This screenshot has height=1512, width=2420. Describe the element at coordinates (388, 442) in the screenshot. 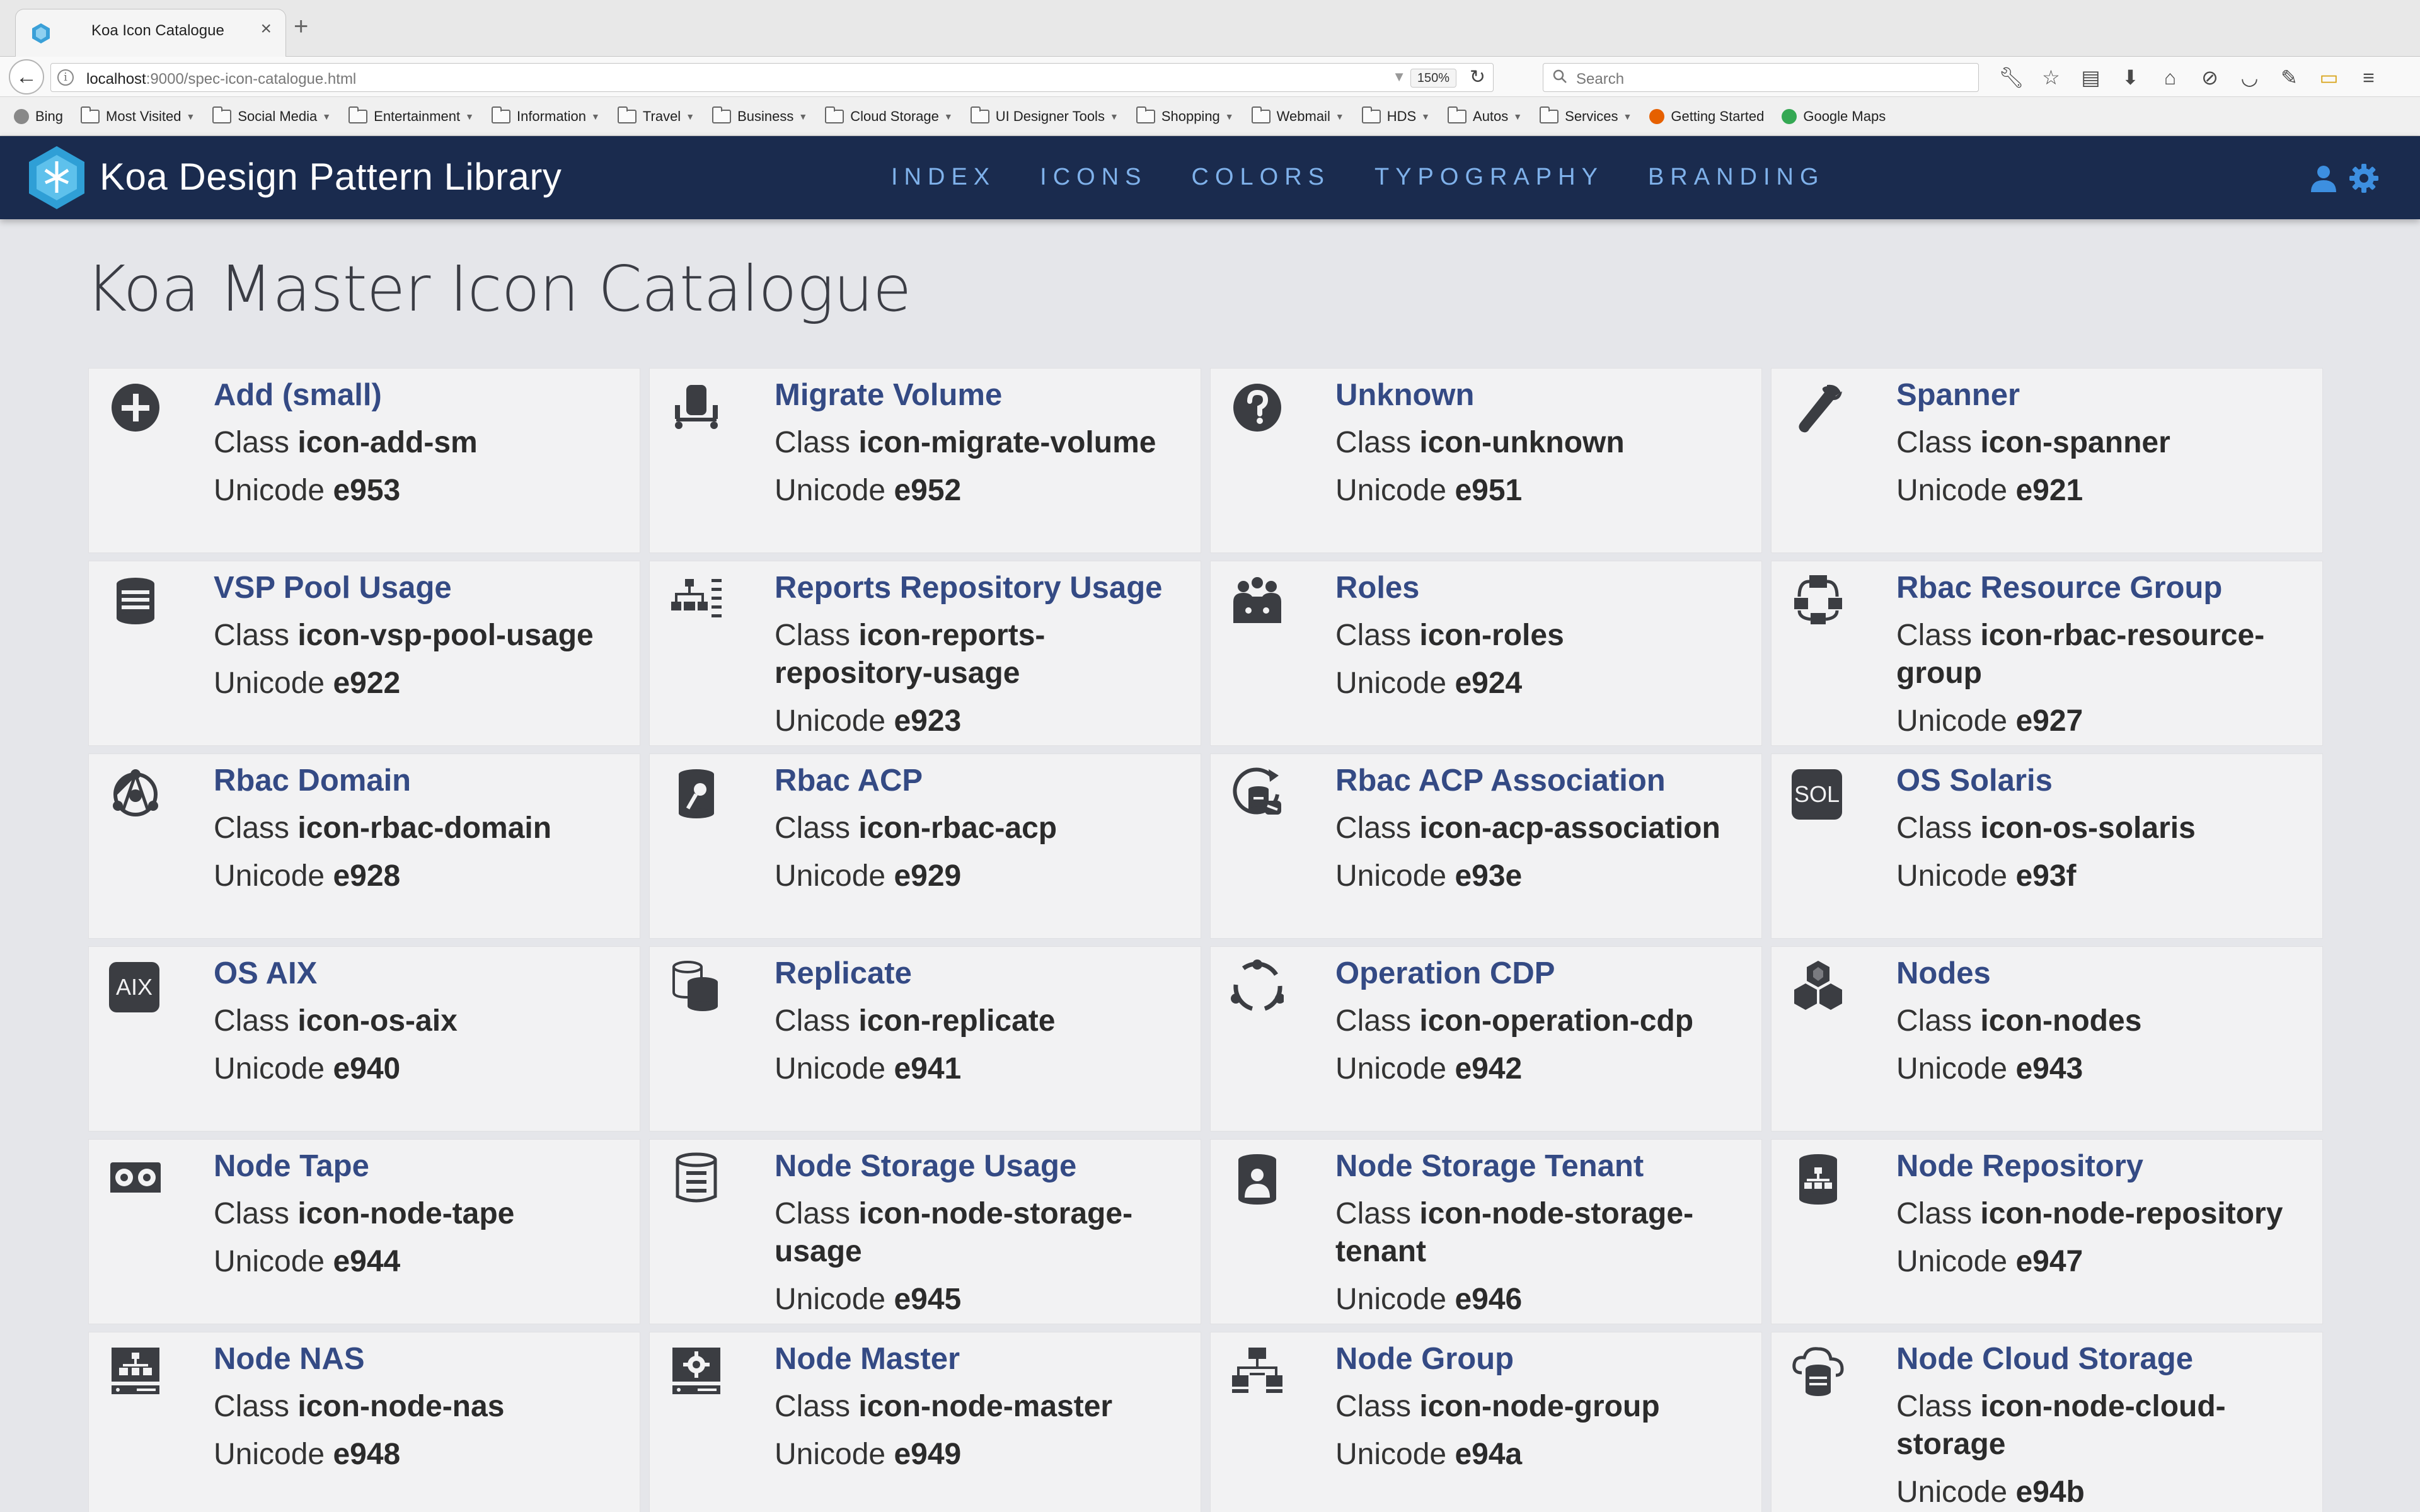

I see `icon-class-value: icon-add-sm` at that location.